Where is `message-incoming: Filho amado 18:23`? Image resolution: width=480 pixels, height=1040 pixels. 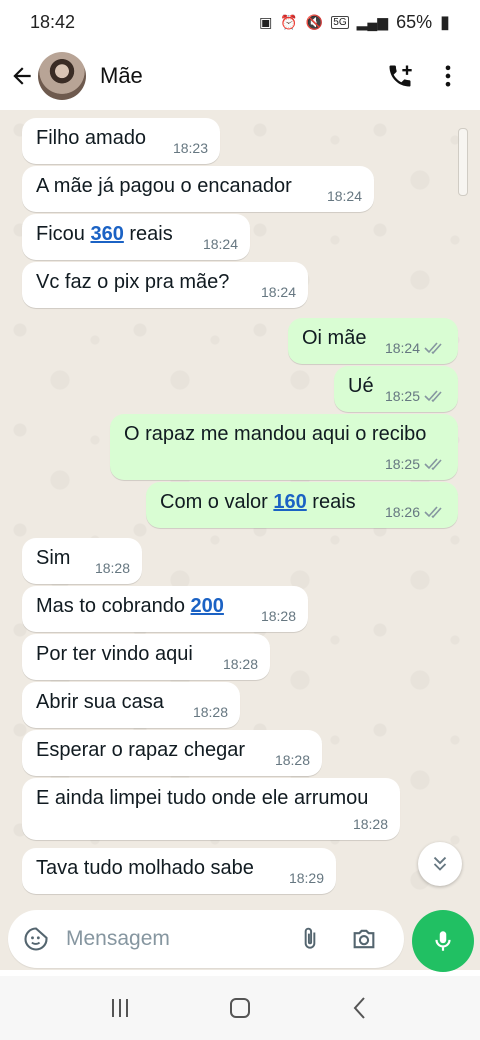
message-incoming: Filho amado 18:23 is located at coordinates (121, 141).